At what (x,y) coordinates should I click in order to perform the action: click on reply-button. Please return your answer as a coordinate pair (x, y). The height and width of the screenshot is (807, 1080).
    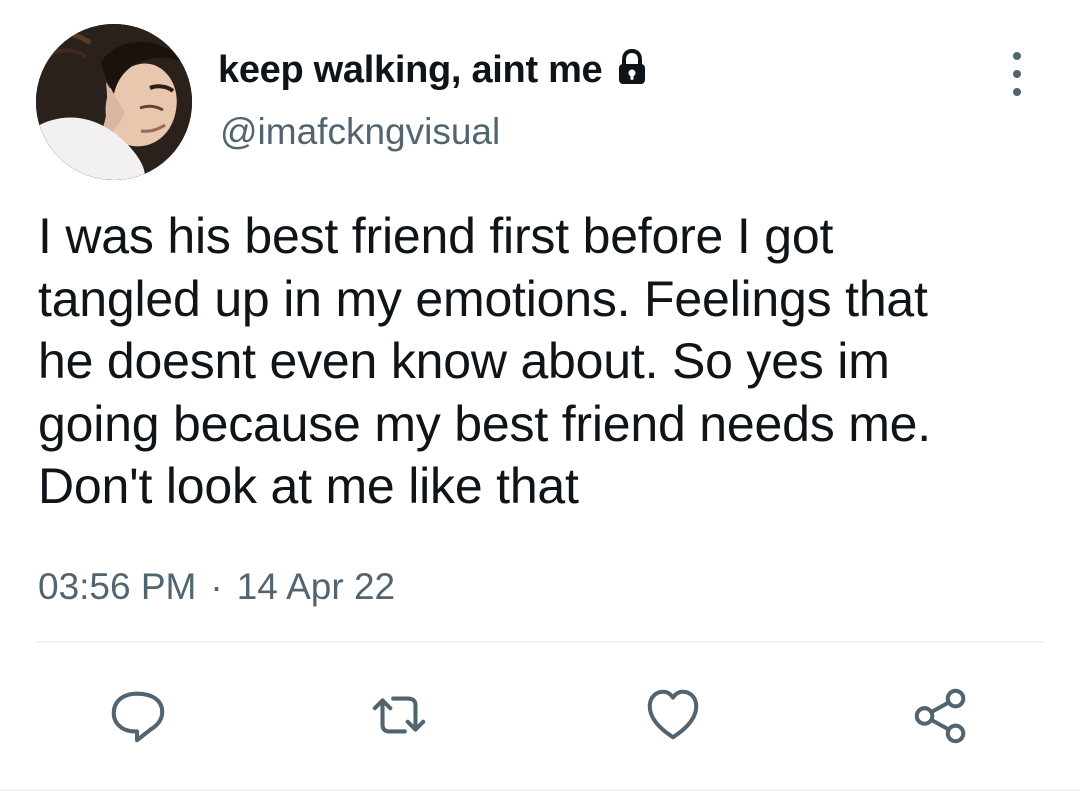
    Looking at the image, I should click on (138, 715).